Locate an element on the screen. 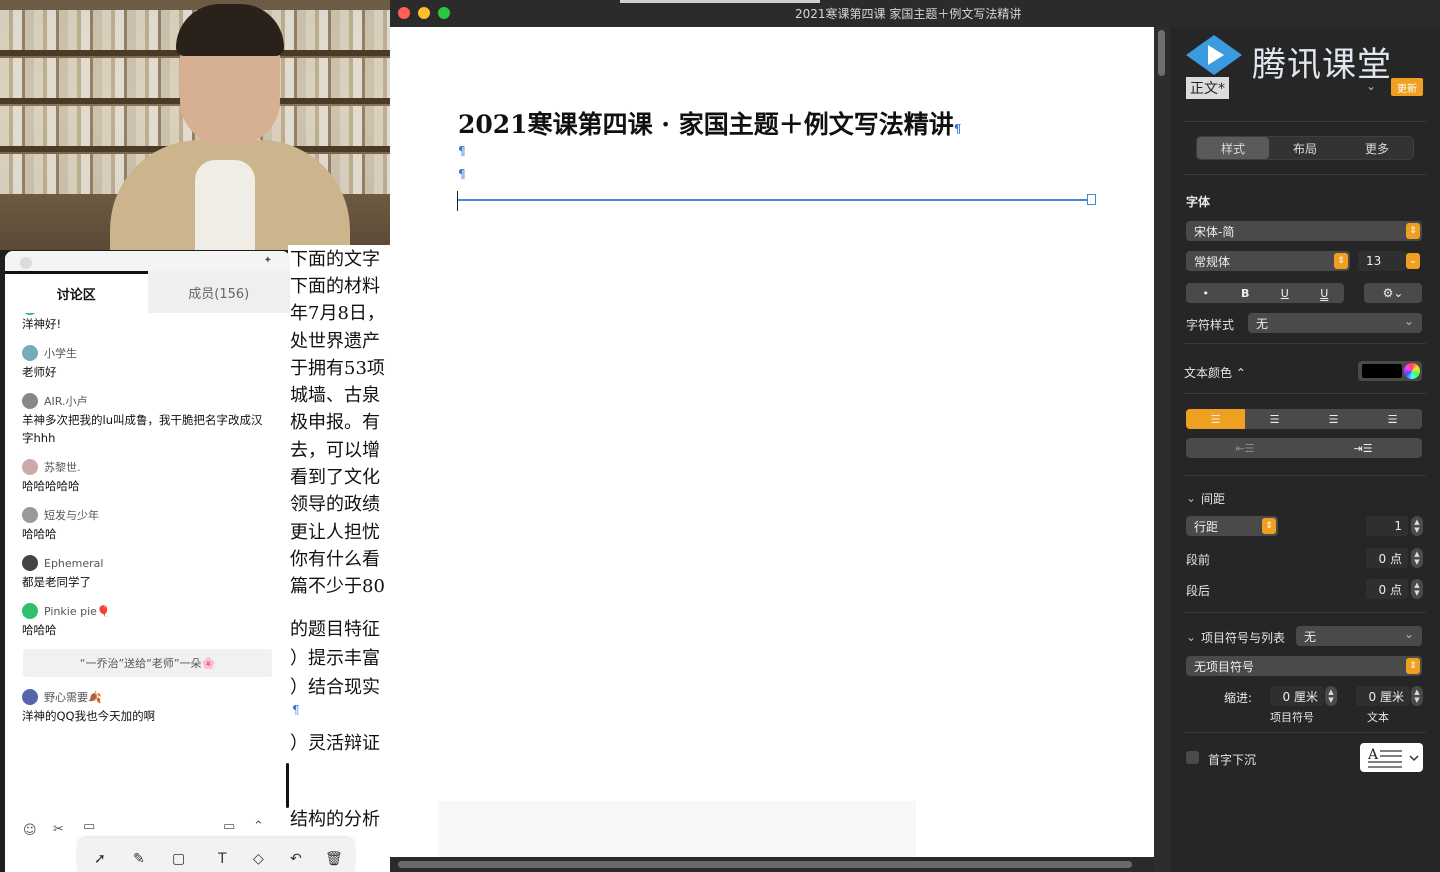 Image resolution: width=1440 pixels, height=872 pixels. svg-text: A is located at coordinates (1373, 755).